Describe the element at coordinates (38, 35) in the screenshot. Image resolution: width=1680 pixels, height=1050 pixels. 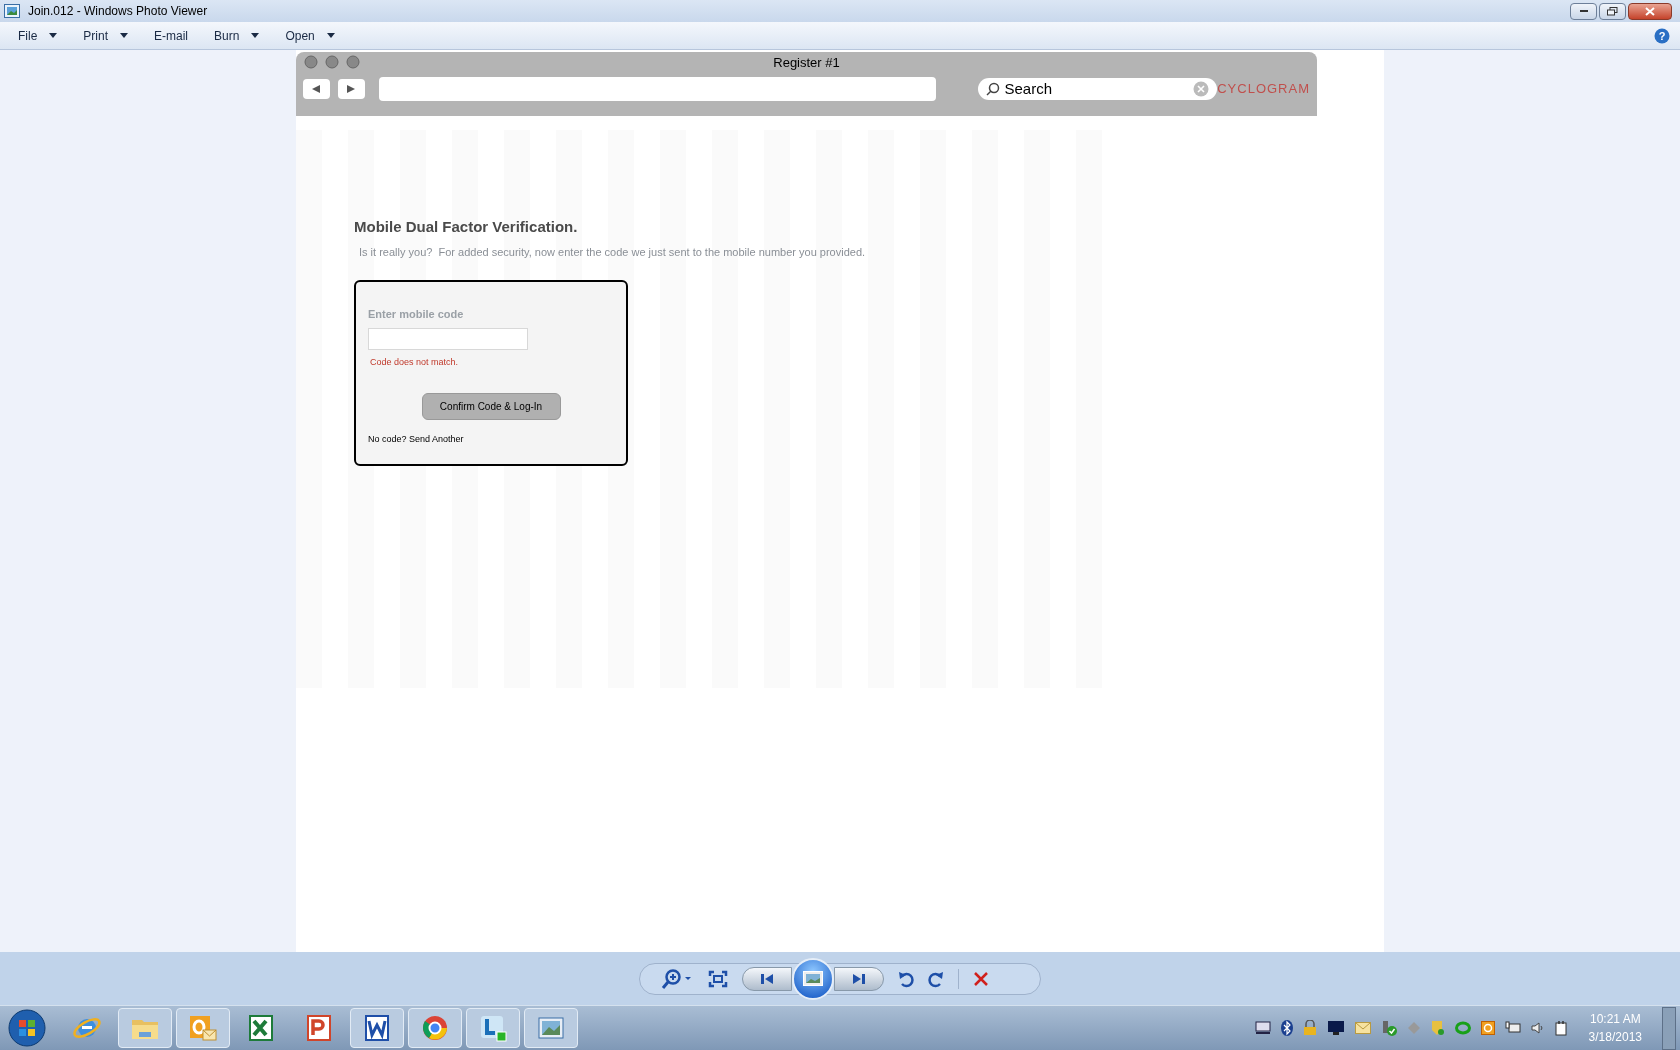
I see `menu-item: File` at that location.